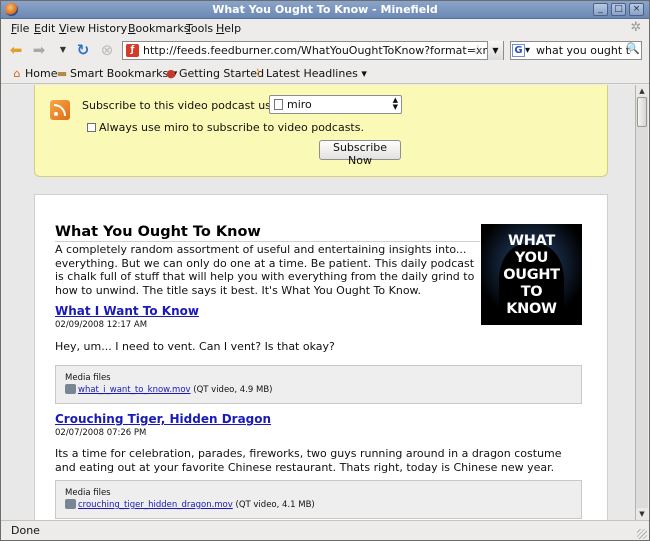  What do you see at coordinates (25, 530) in the screenshot?
I see `status-text: Done` at bounding box center [25, 530].